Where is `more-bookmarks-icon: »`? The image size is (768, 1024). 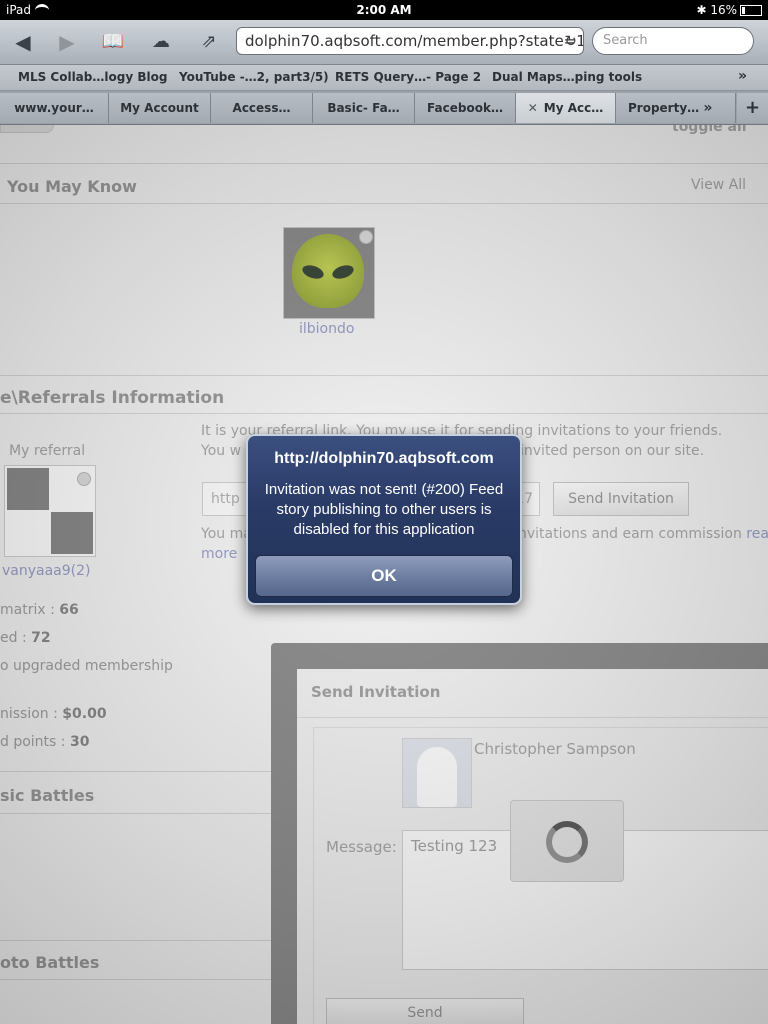 more-bookmarks-icon: » is located at coordinates (742, 76).